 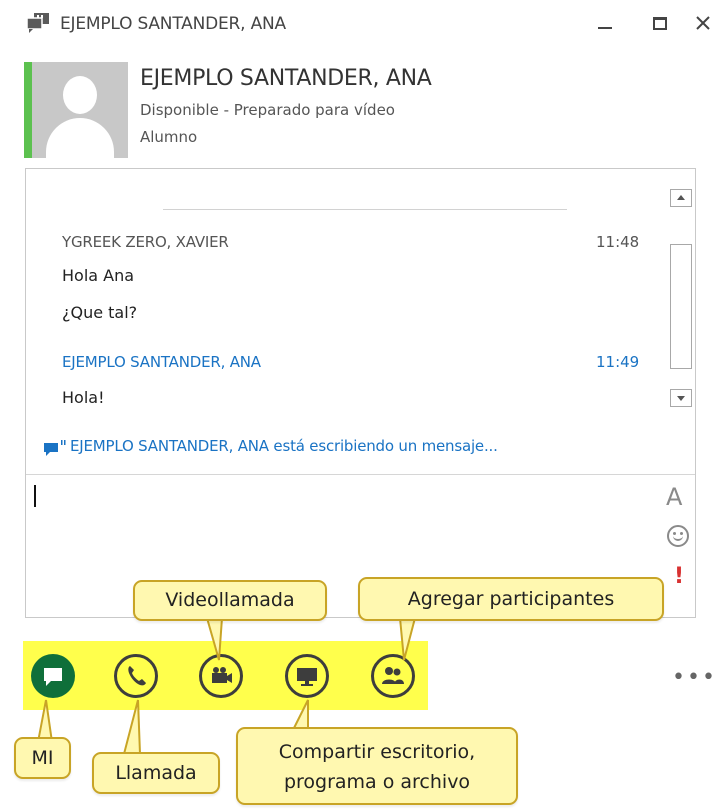 I want to click on callout-call-label: Llamada, so click(x=156, y=773).